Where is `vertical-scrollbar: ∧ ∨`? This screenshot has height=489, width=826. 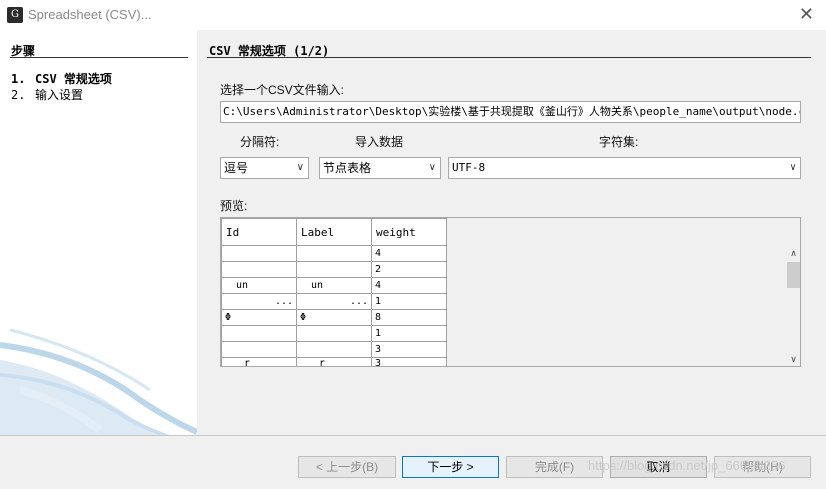 vertical-scrollbar: ∧ ∨ is located at coordinates (793, 306).